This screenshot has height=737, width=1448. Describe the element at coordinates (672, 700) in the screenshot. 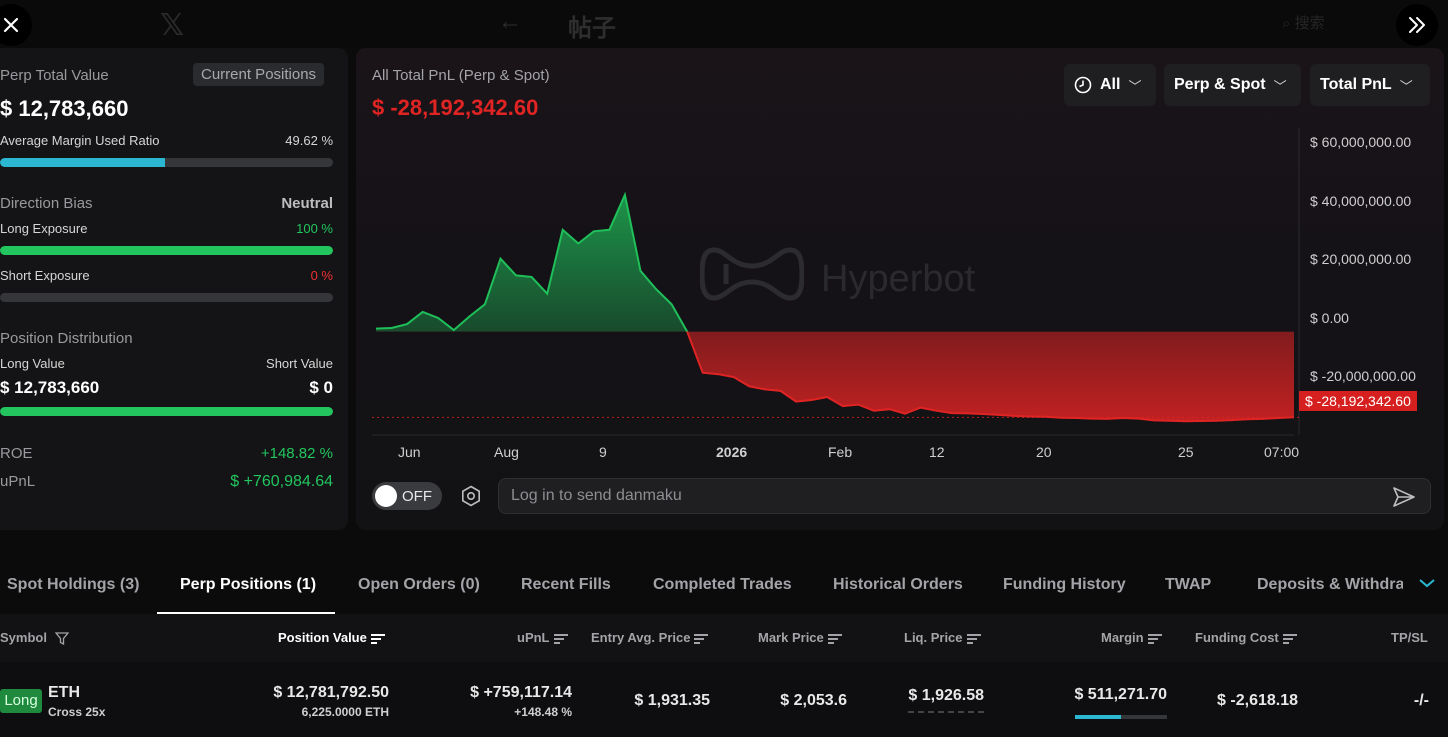

I see `entry-price: $ 1,931.35` at that location.